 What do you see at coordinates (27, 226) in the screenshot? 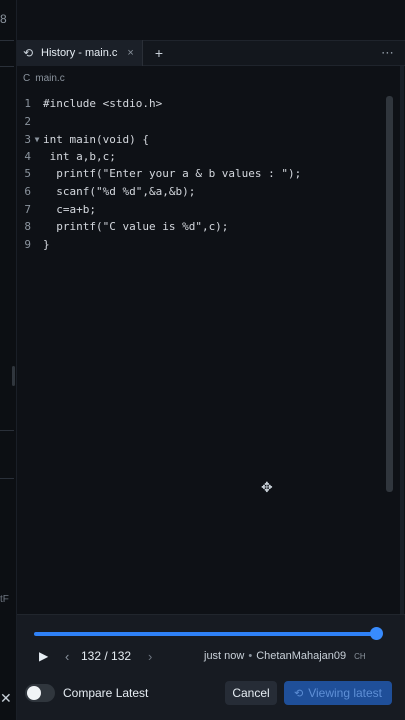
I see `line-number: 8` at bounding box center [27, 226].